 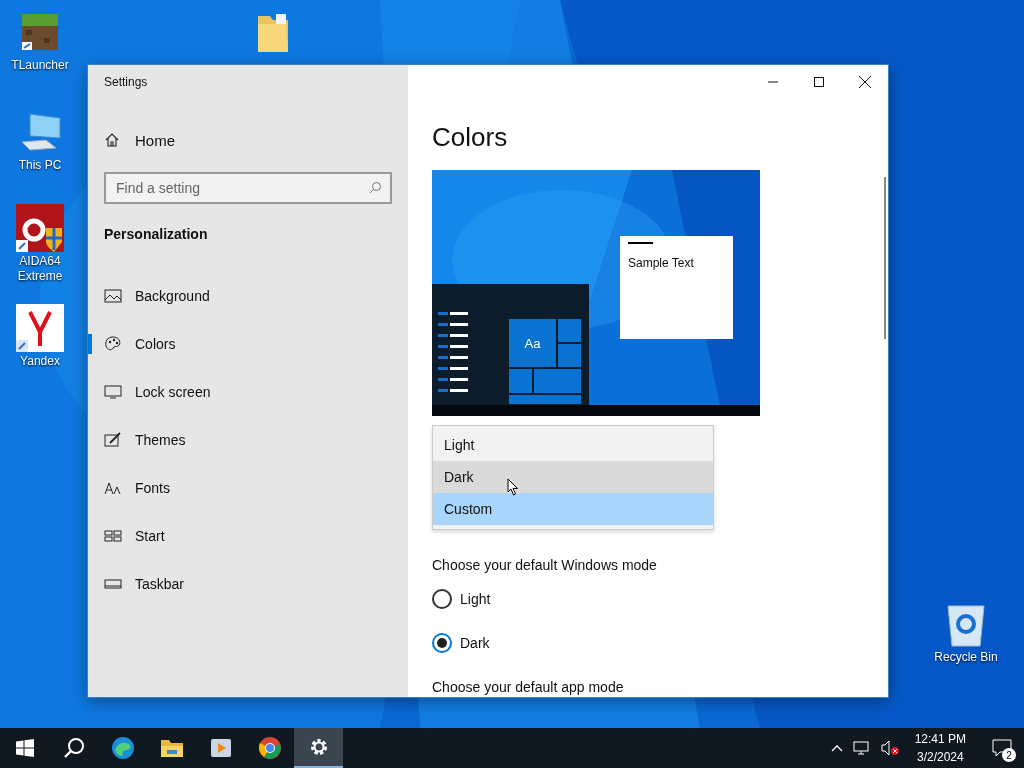 What do you see at coordinates (890, 748) in the screenshot?
I see `speaker-muted-icon` at bounding box center [890, 748].